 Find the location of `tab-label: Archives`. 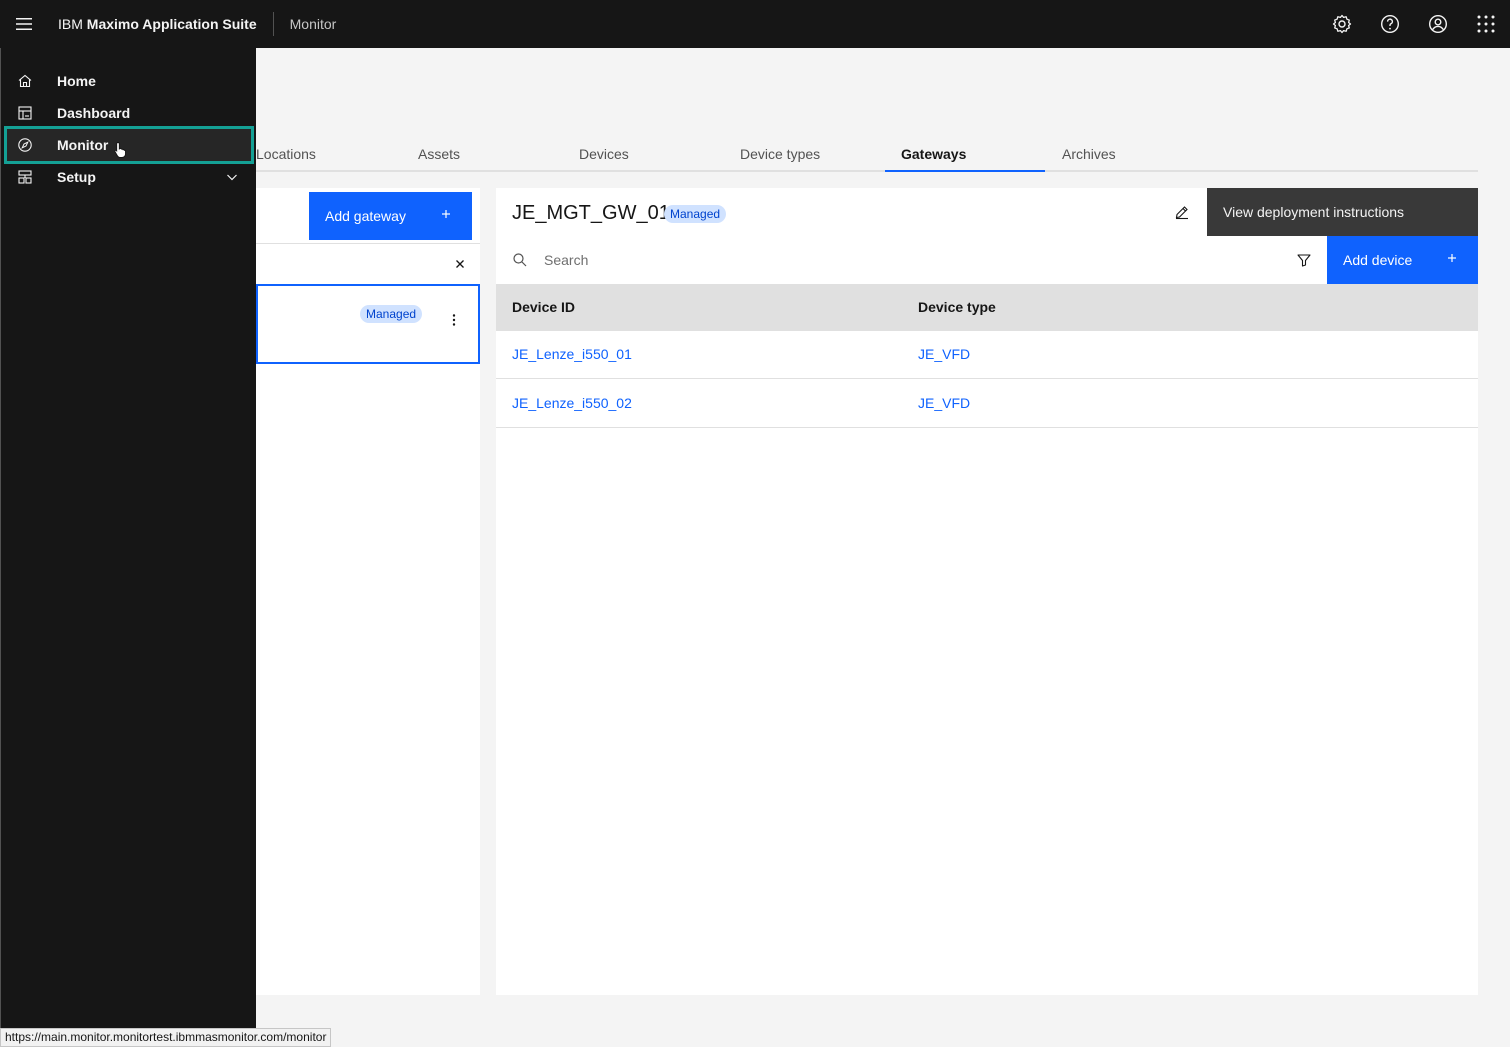

tab-label: Archives is located at coordinates (1089, 154).